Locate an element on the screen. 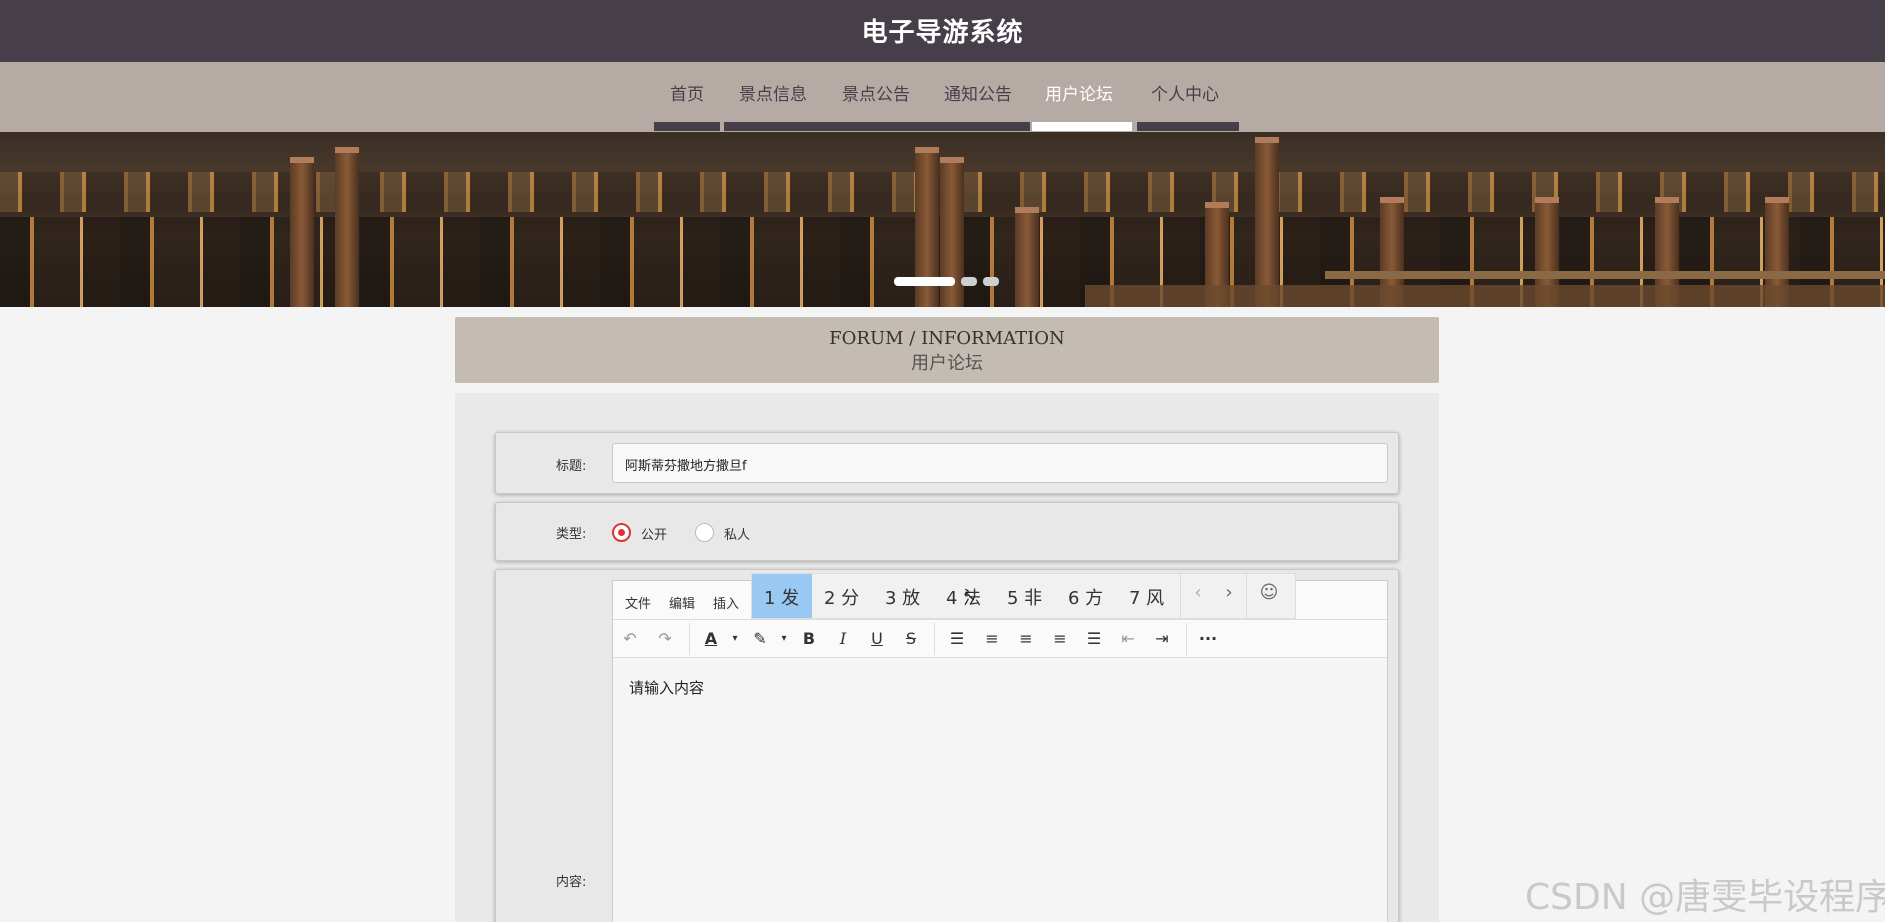 The height and width of the screenshot is (922, 1885). outdent-icon: ⇤ is located at coordinates (1128, 639).